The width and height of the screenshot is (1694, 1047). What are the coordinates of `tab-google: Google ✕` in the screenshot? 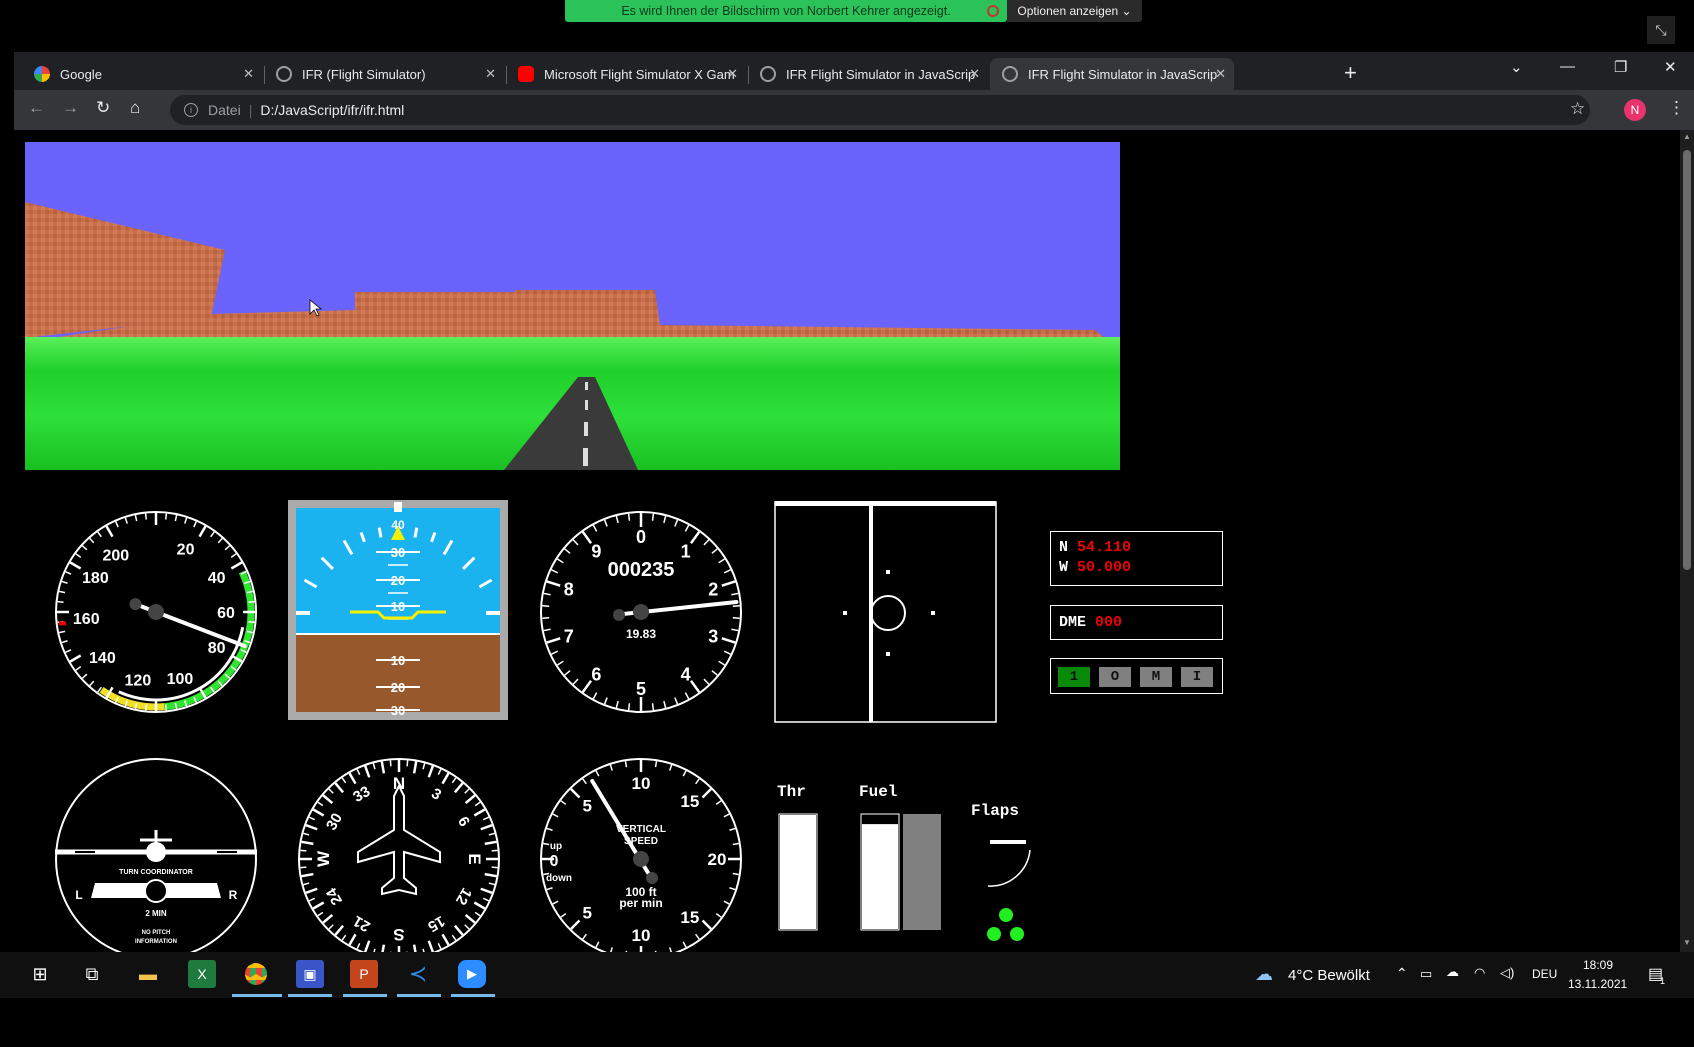 It's located at (142, 74).